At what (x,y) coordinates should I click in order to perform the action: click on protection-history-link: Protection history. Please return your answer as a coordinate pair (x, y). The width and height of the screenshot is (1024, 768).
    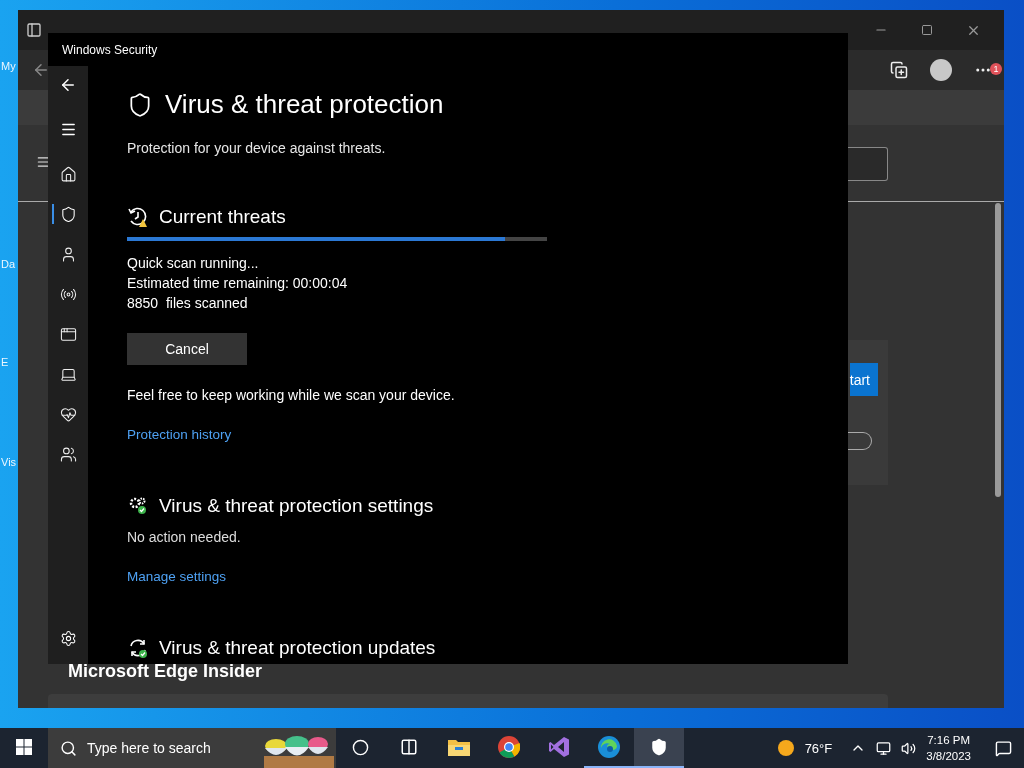
    Looking at the image, I should click on (179, 434).